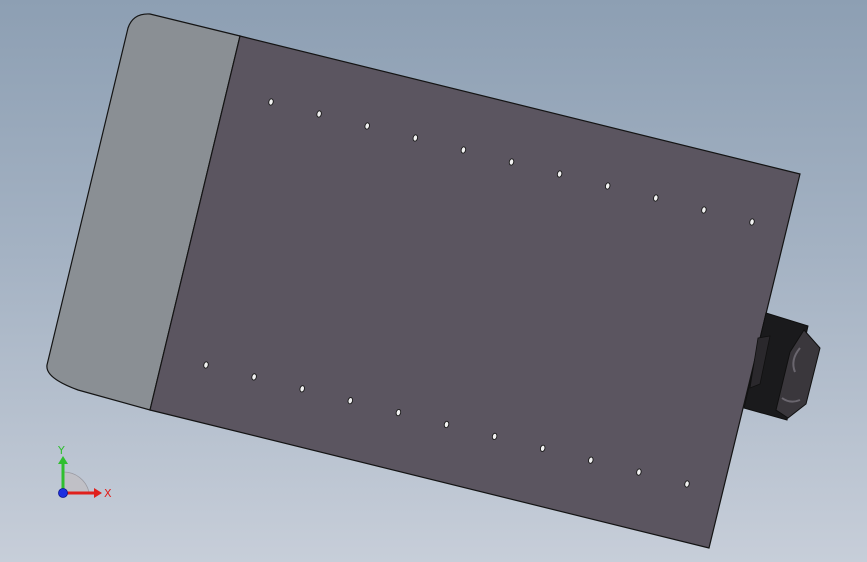 The image size is (867, 562). I want to click on triad-arc, so click(76, 482).